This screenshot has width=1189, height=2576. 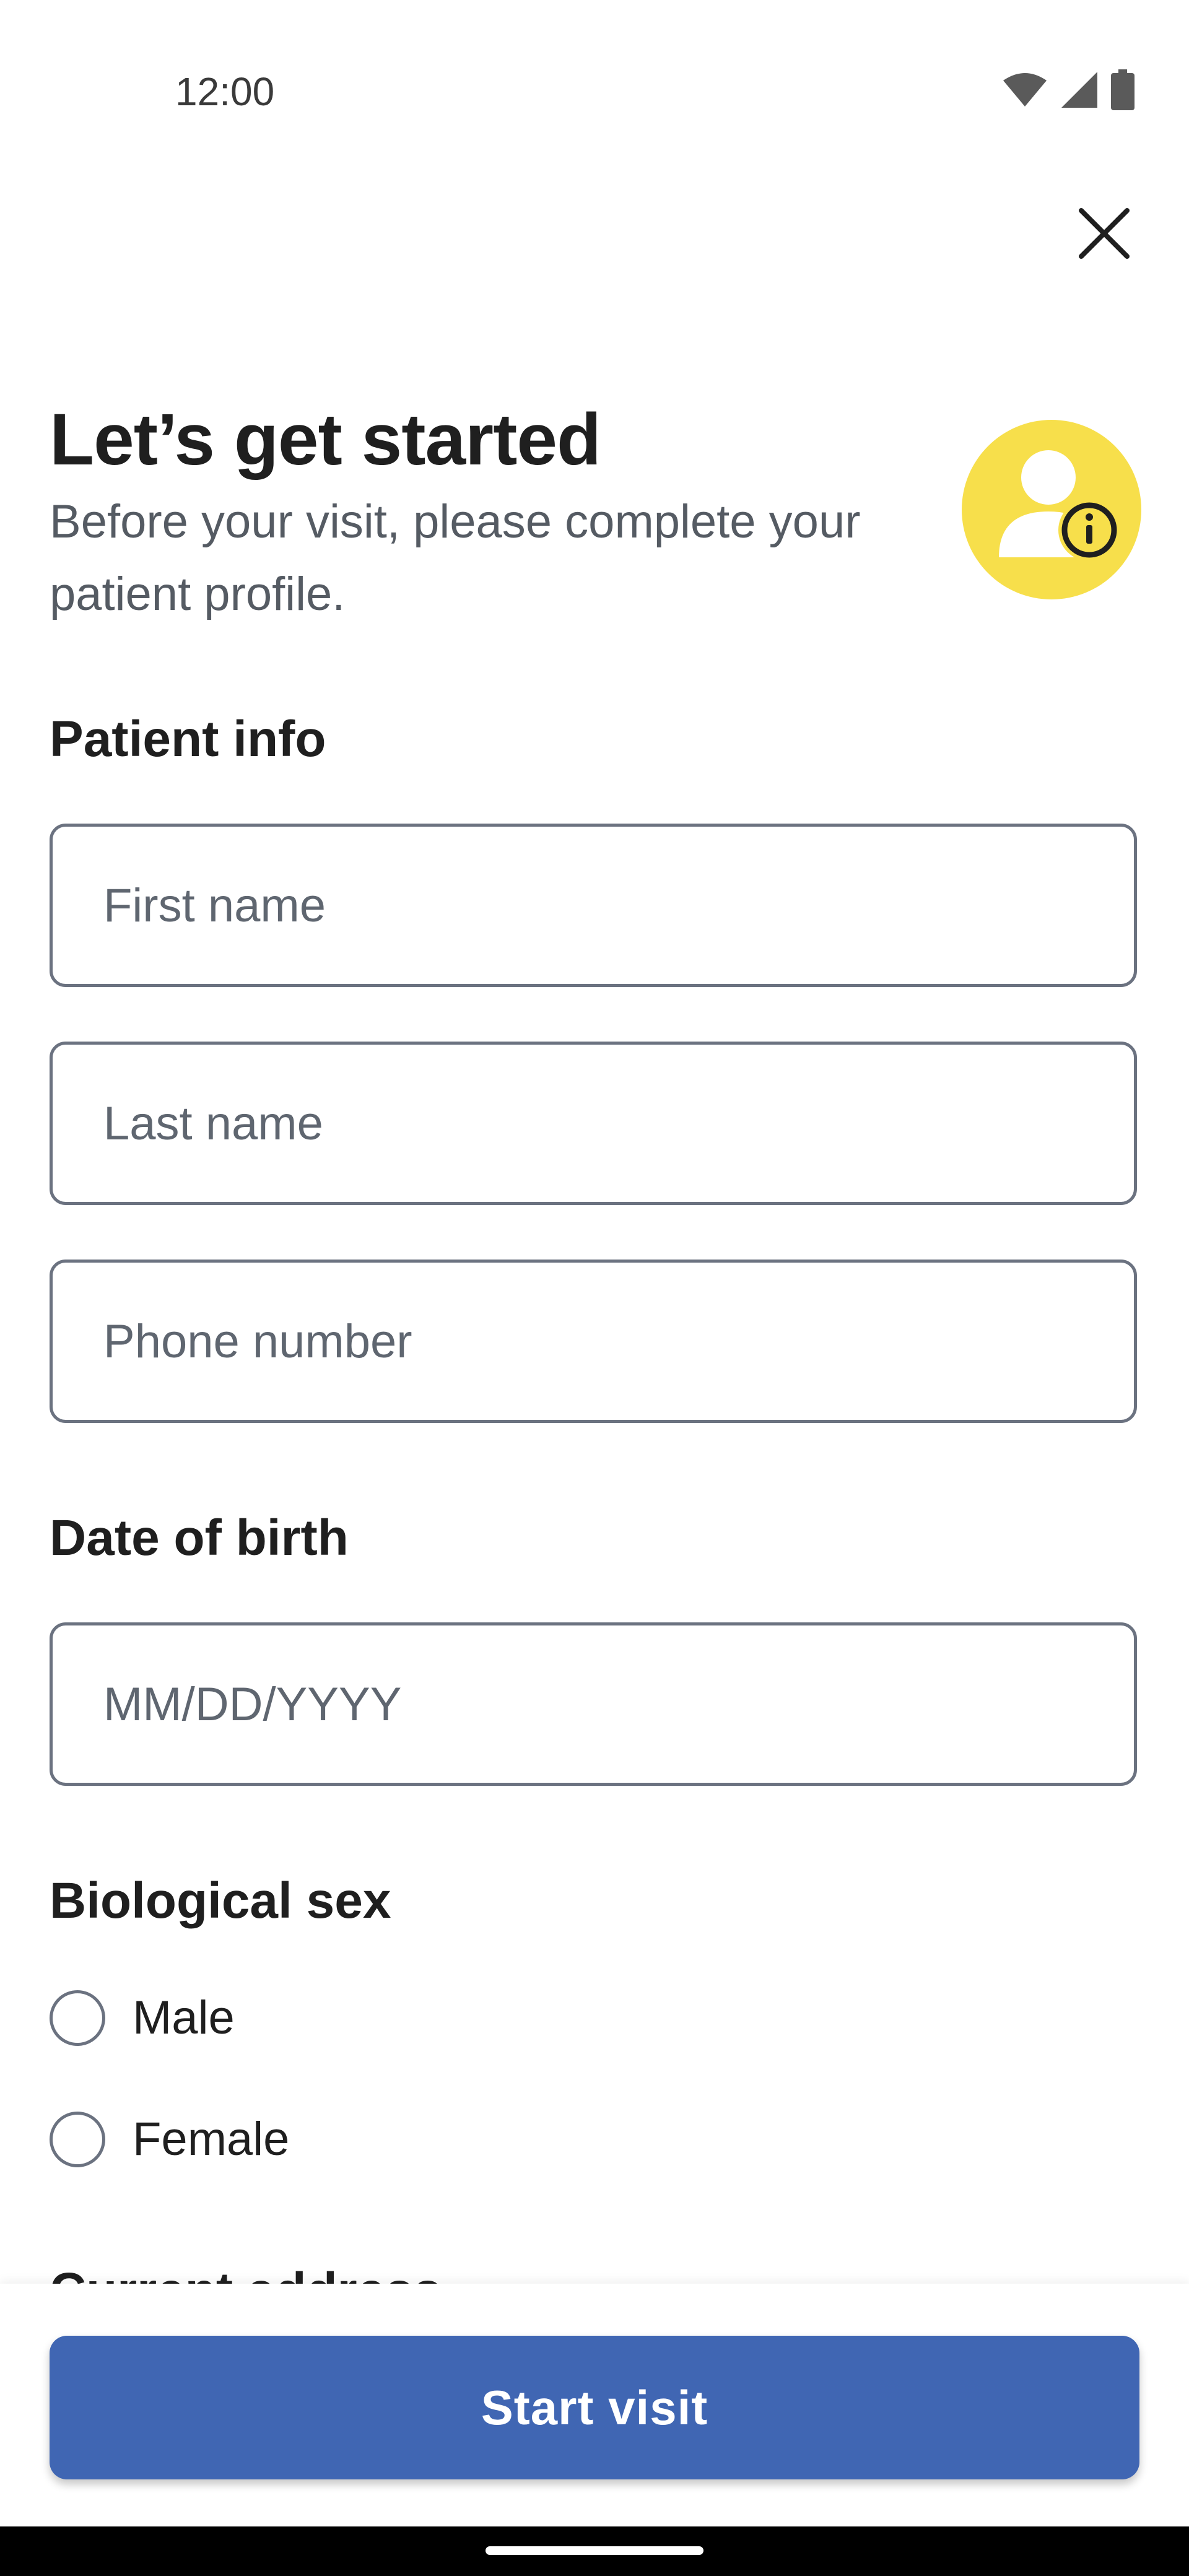 I want to click on close-icon, so click(x=1104, y=233).